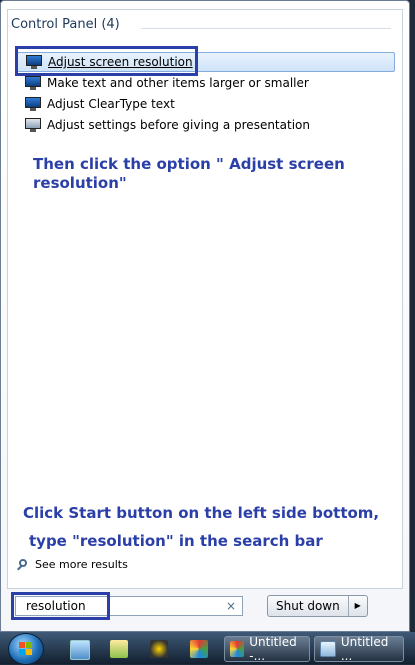 Image resolution: width=415 pixels, height=665 pixels. Describe the element at coordinates (231, 606) in the screenshot. I see `clear-search-icon: ×` at that location.